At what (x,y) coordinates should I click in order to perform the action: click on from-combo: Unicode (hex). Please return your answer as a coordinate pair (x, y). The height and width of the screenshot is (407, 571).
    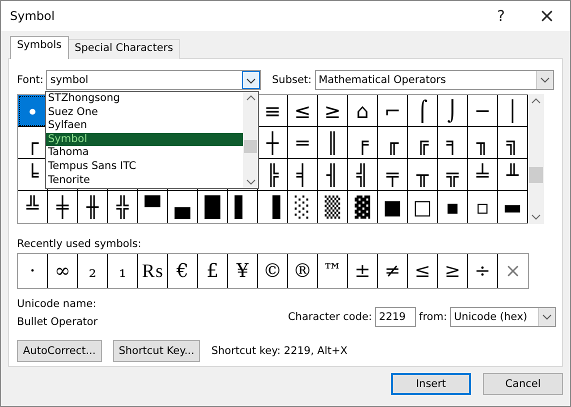
    Looking at the image, I should click on (503, 317).